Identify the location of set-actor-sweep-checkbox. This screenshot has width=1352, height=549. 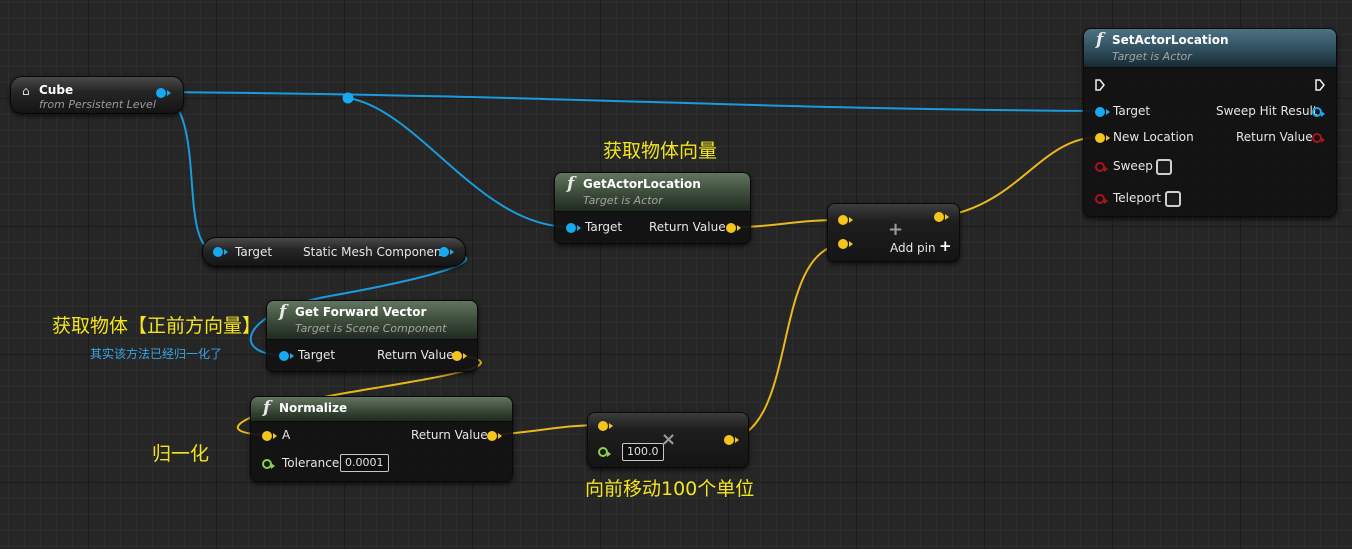
(1164, 167).